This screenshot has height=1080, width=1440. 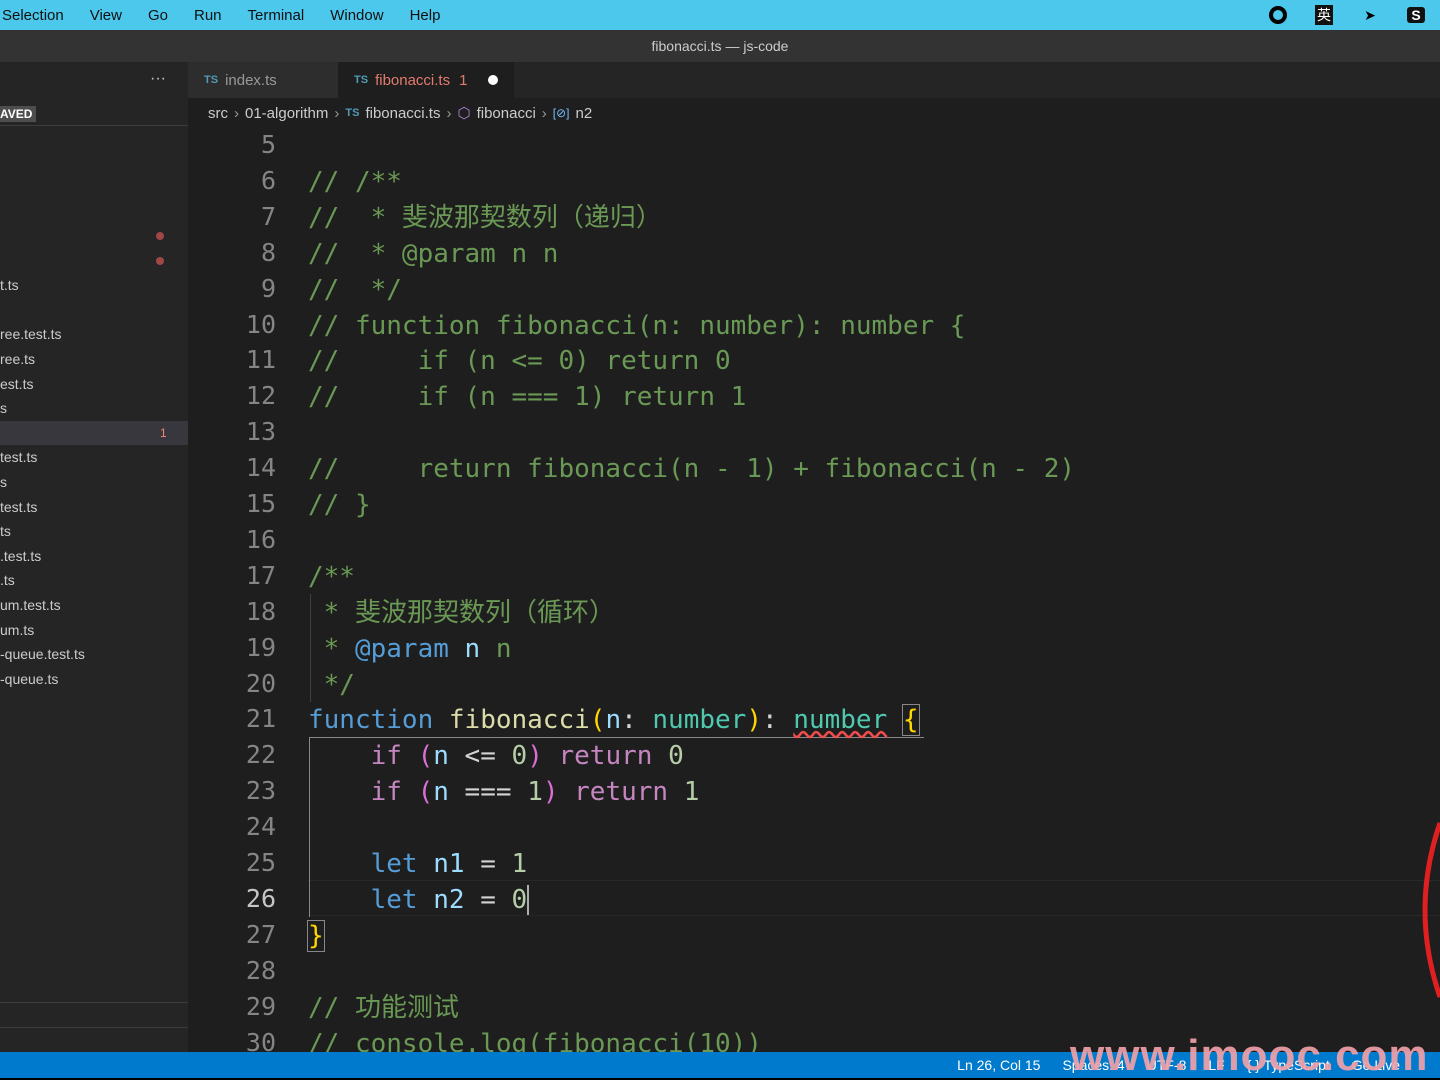 I want to click on code-token: <=, so click(x=480, y=756).